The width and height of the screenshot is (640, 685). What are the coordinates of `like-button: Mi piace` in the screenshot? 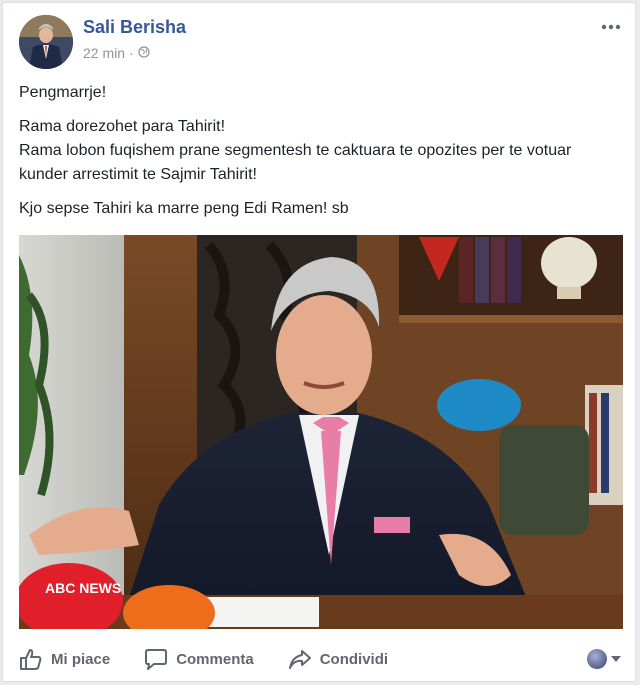 It's located at (64, 659).